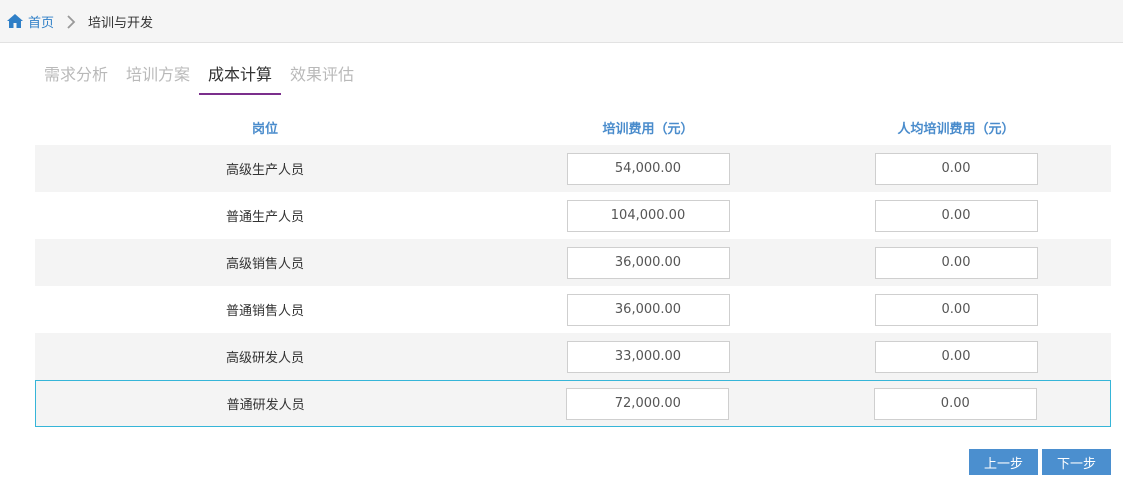 The width and height of the screenshot is (1123, 490). Describe the element at coordinates (15, 21) in the screenshot. I see `home-icon` at that location.